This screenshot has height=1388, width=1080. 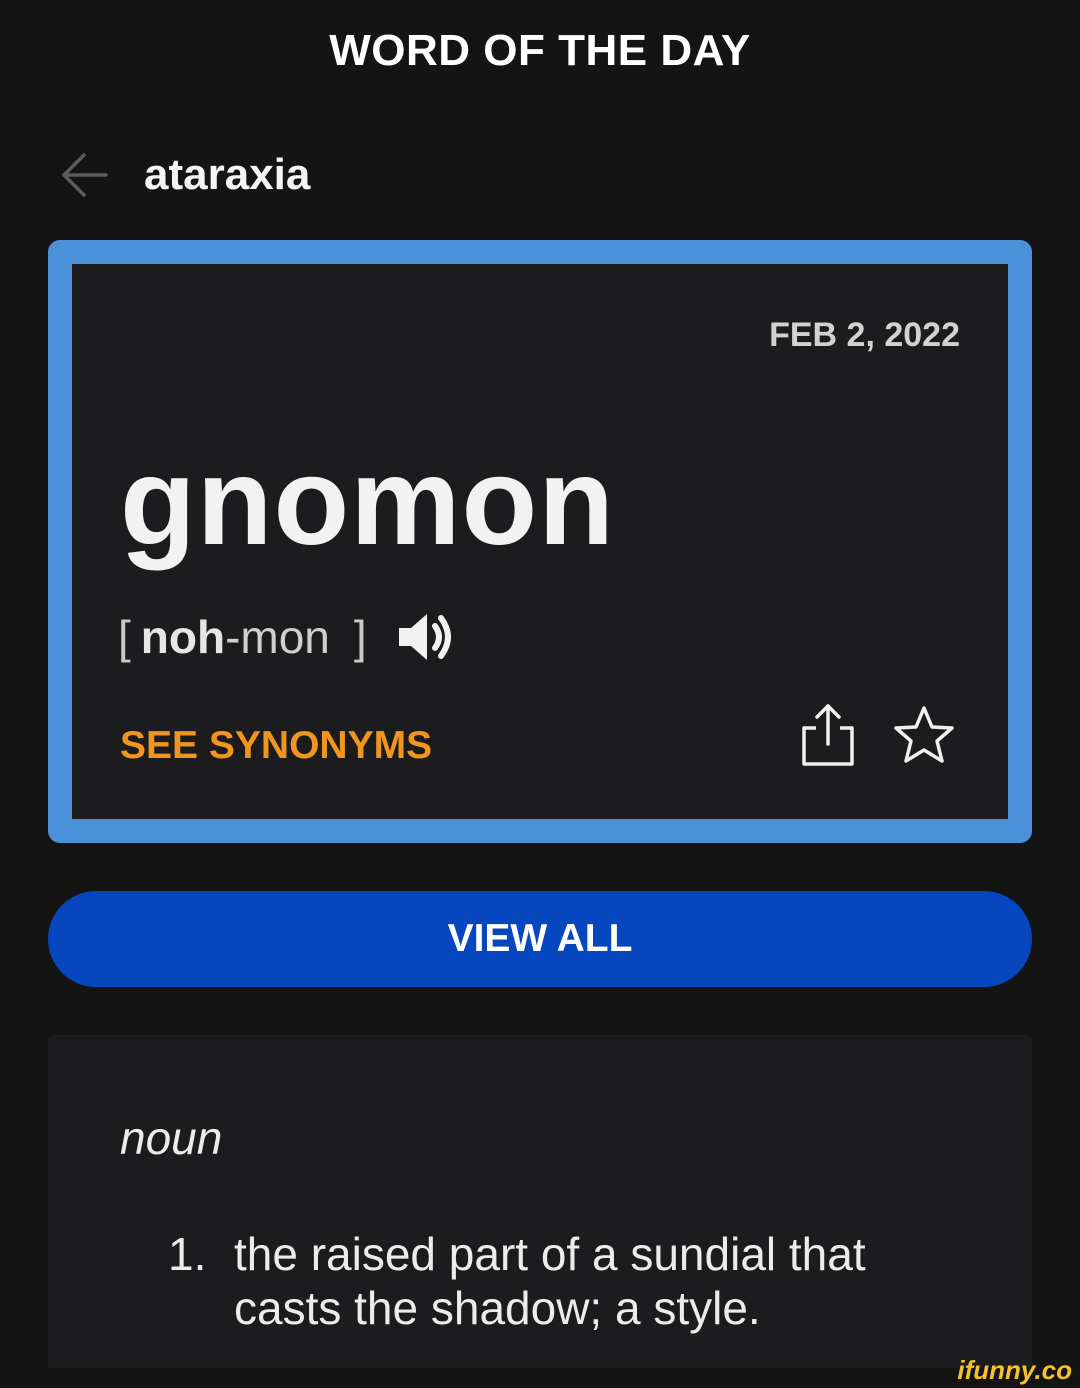 What do you see at coordinates (360, 637) in the screenshot?
I see `pronunciation-close-bracket: ]` at bounding box center [360, 637].